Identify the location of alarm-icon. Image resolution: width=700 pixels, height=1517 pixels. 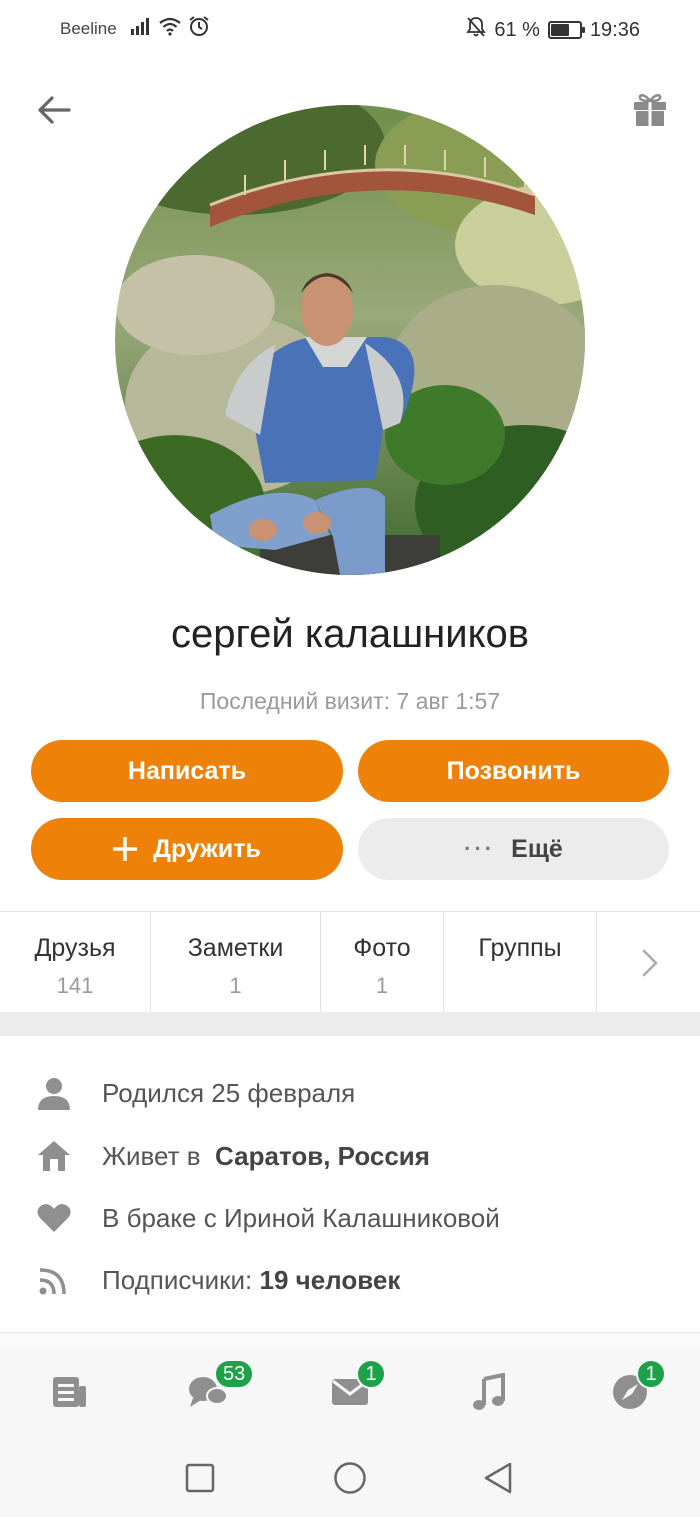
(199, 28).